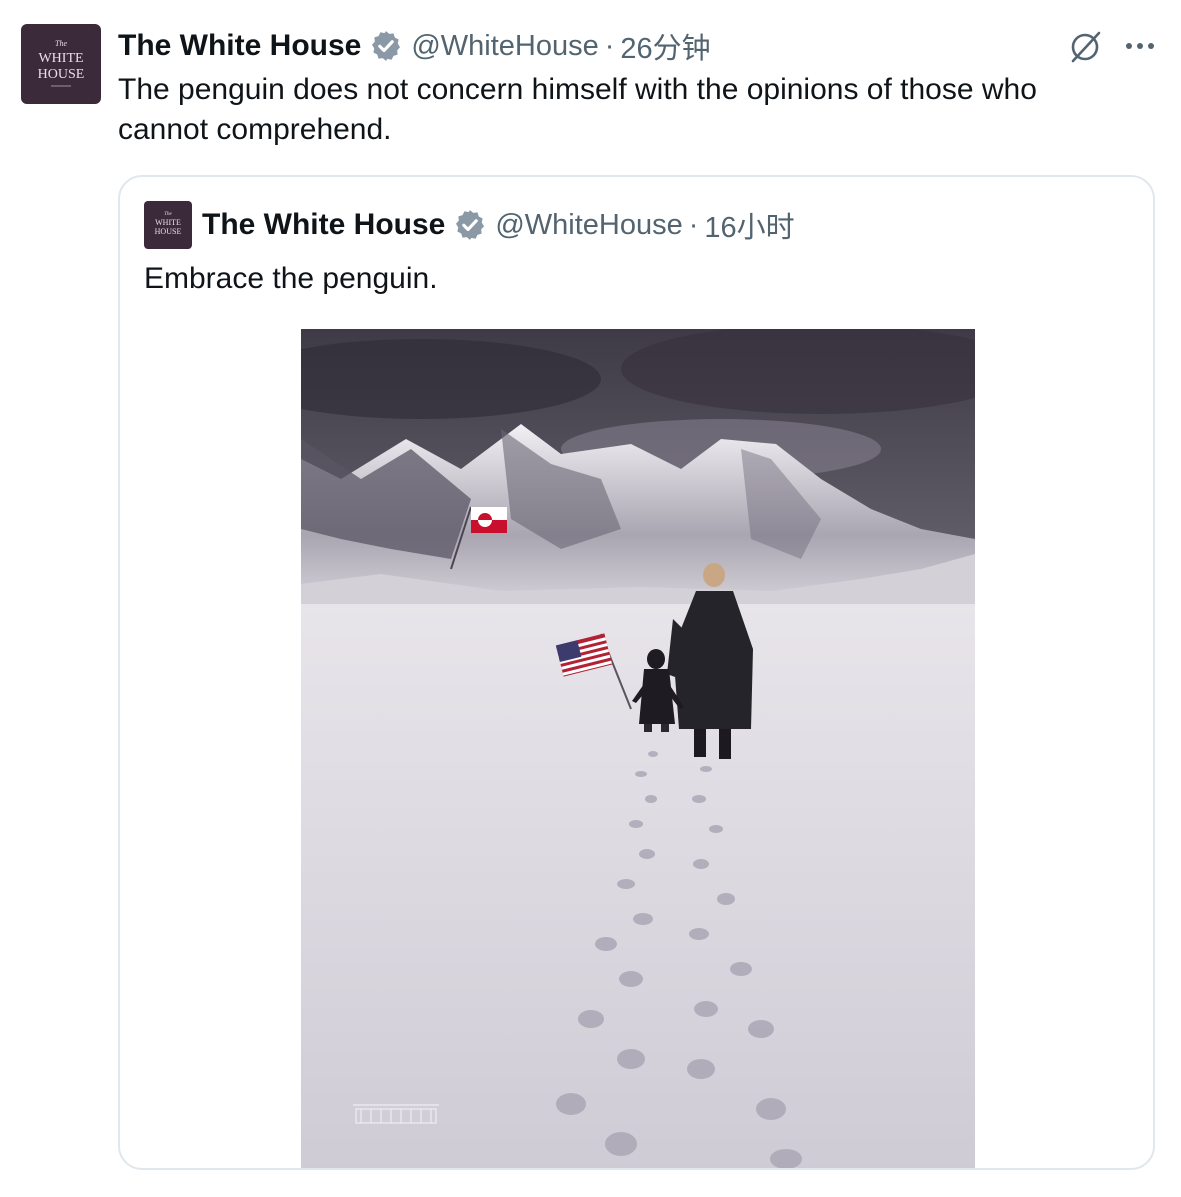 Image resolution: width=1181 pixels, height=1197 pixels. Describe the element at coordinates (504, 46) in the screenshot. I see `author-handle: @WhiteHouse` at that location.